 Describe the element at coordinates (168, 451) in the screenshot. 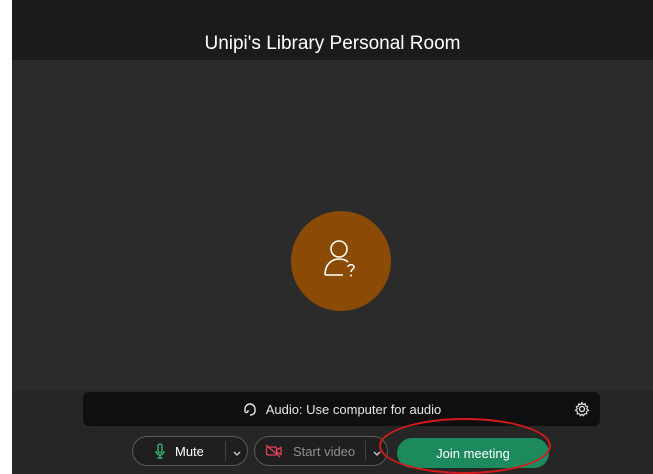

I see `mute-button: Mute` at that location.